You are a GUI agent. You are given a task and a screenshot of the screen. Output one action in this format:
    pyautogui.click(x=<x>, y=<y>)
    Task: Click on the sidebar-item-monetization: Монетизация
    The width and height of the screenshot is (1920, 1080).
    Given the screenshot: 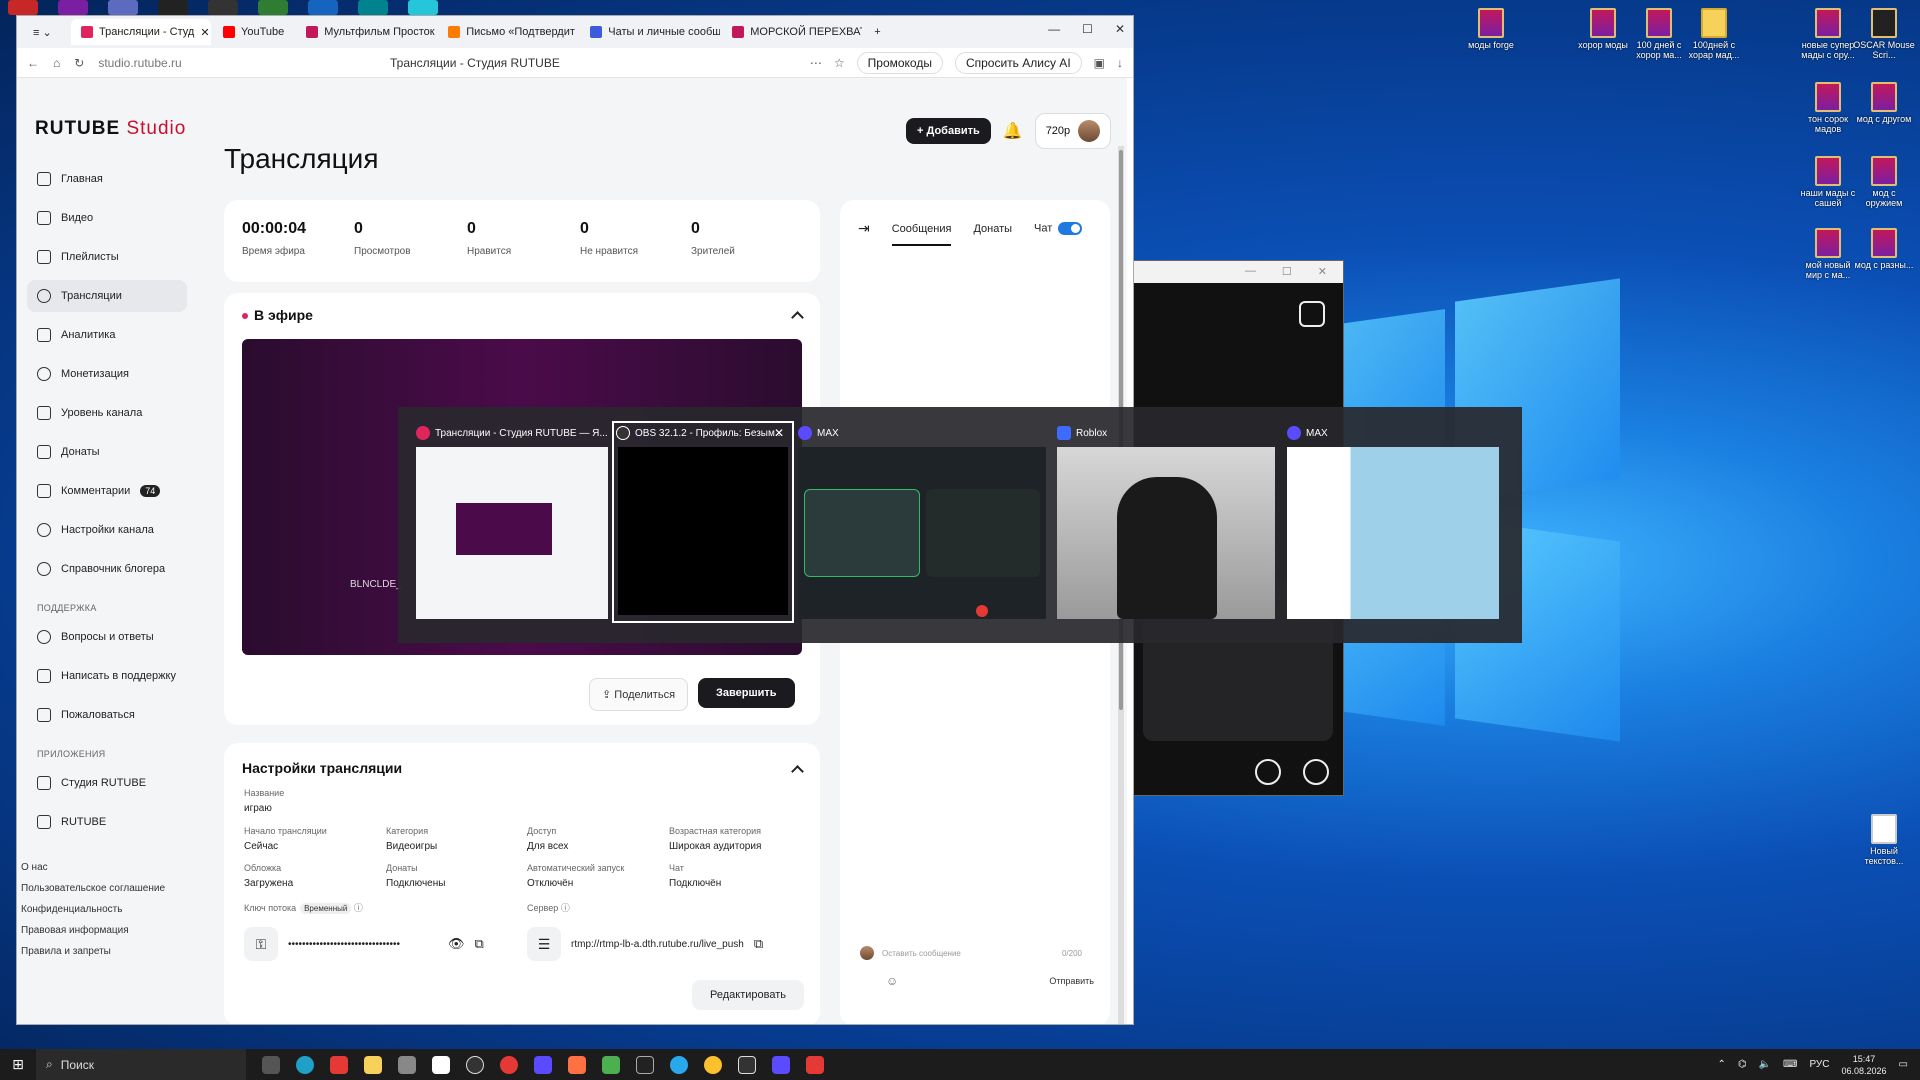 What is the action you would take?
    pyautogui.click(x=107, y=374)
    